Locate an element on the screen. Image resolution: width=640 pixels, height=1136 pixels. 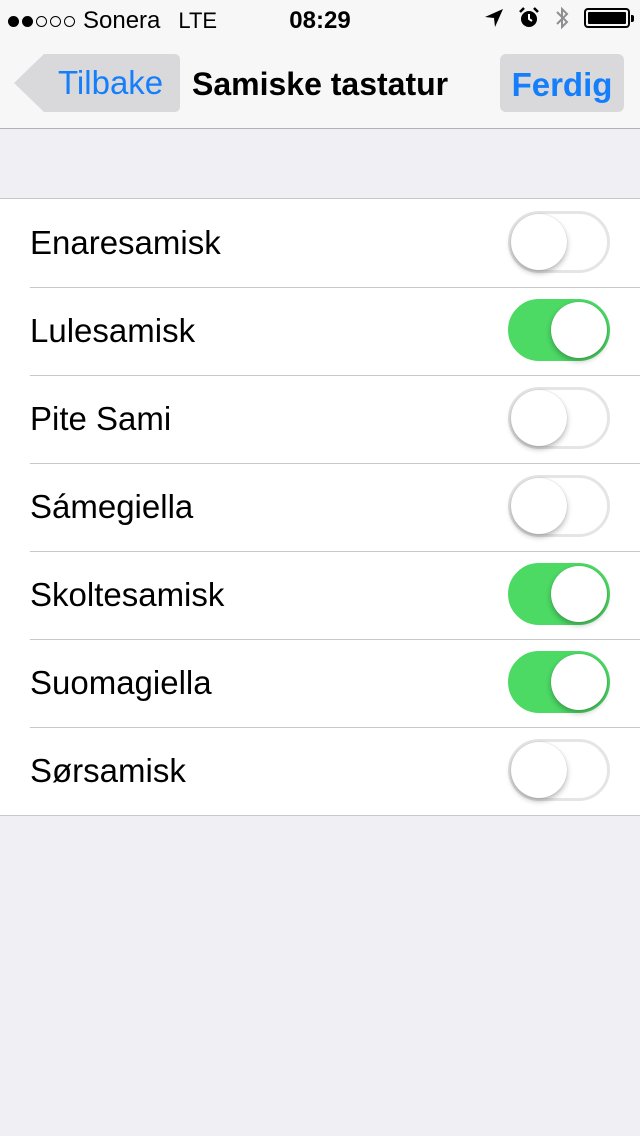
page-title: Samiske tastatur is located at coordinates (320, 84).